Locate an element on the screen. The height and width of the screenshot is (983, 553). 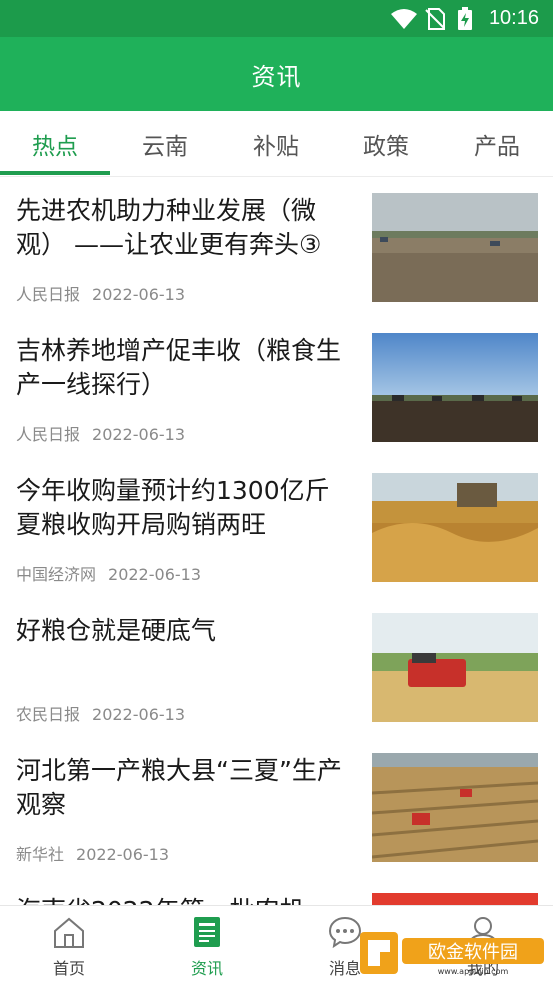
news-title: 先进农机助力种业发展（微观） ——让农业更有奔头③ is located at coordinates (169, 227).